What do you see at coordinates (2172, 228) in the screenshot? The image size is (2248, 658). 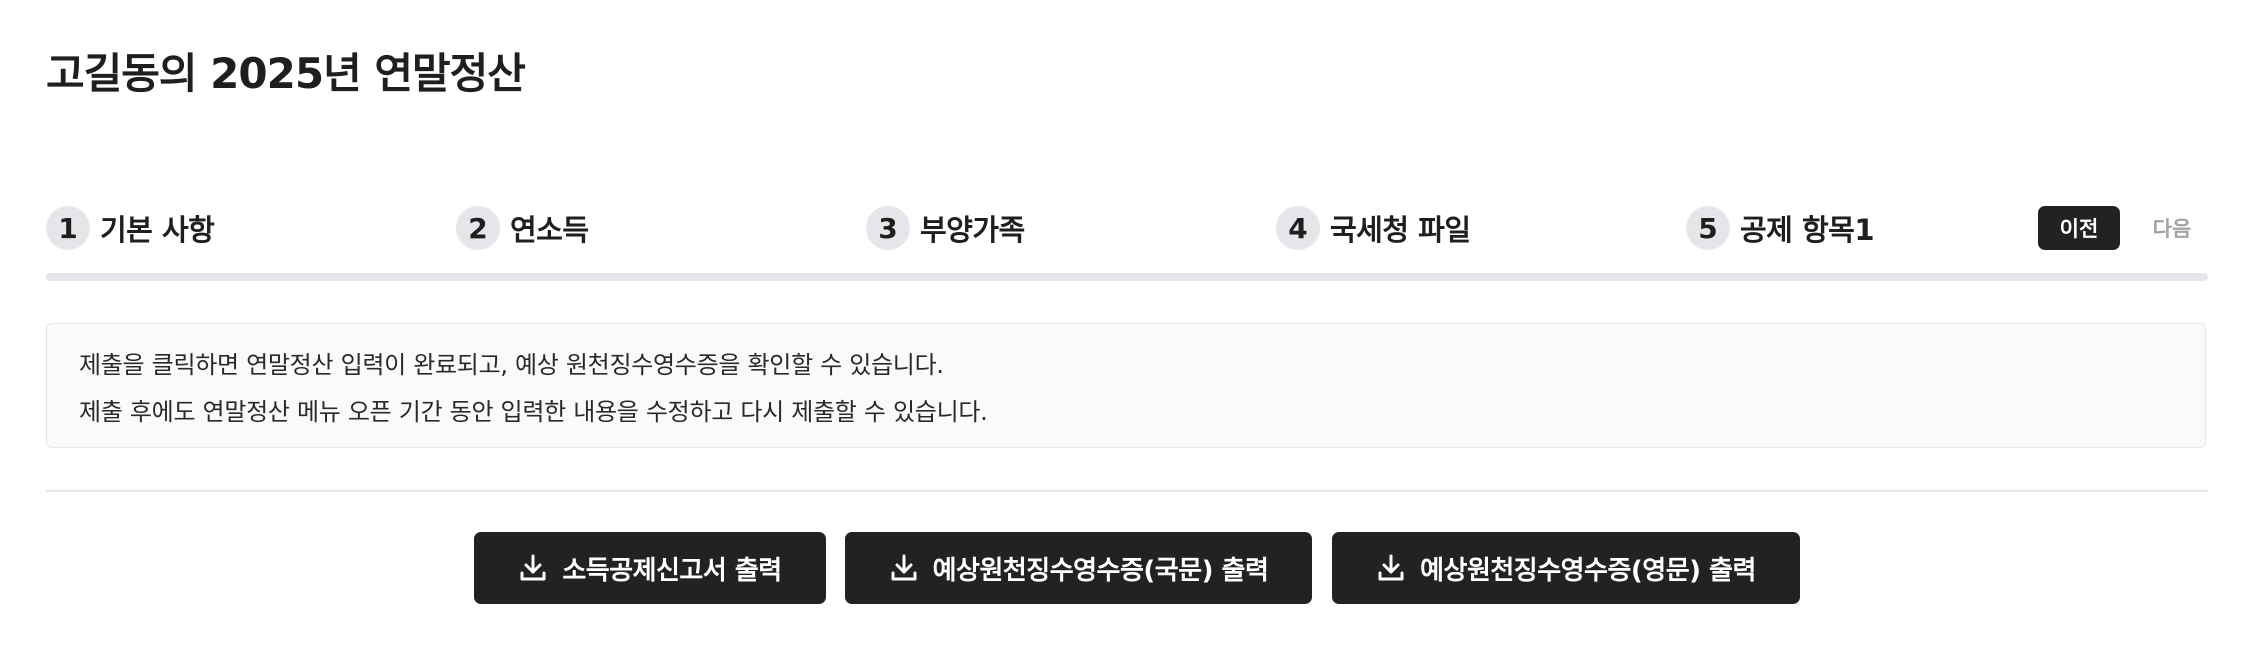 I see `next-button: 다음` at bounding box center [2172, 228].